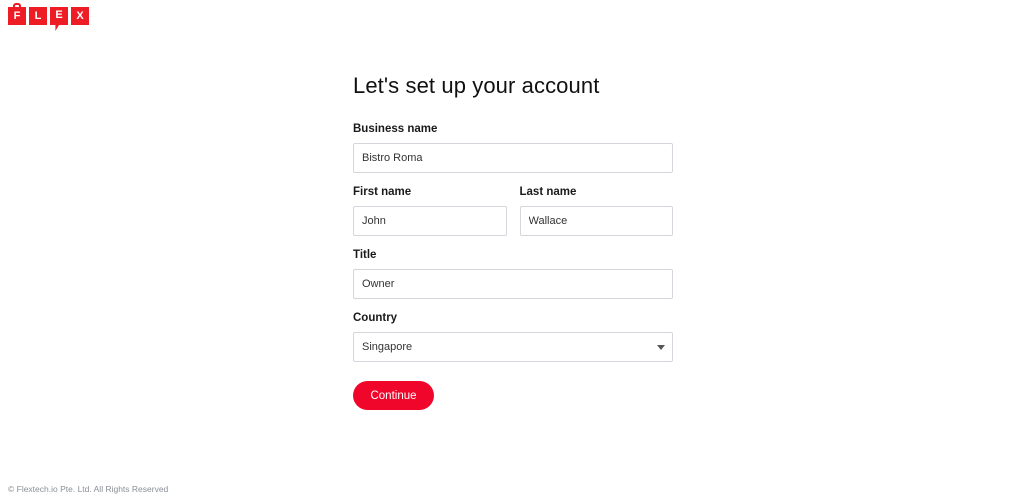 The width and height of the screenshot is (1024, 496). I want to click on logo-letter-text: E, so click(59, 15).